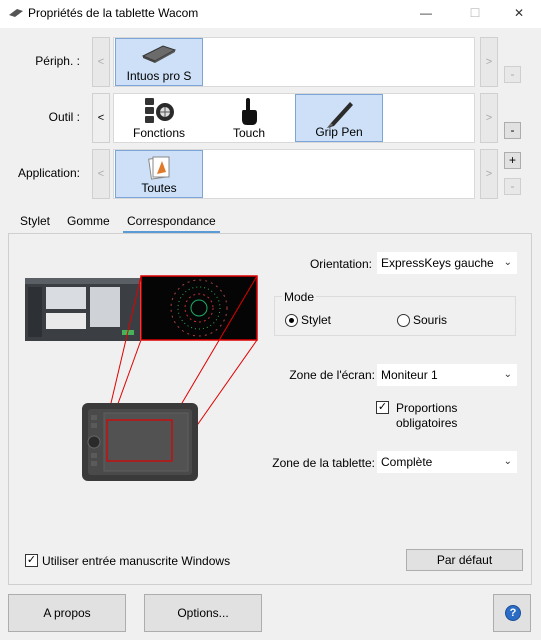 This screenshot has width=541, height=640. What do you see at coordinates (518, 14) in the screenshot?
I see `close-button: ✕` at bounding box center [518, 14].